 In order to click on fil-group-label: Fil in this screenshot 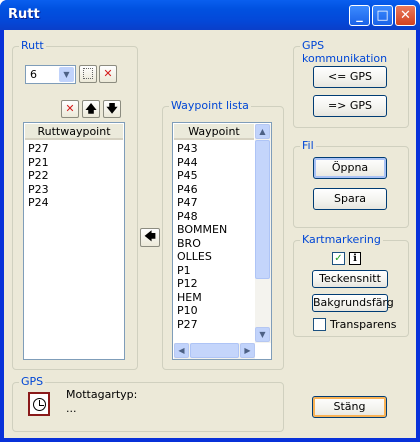, I will do `click(308, 145)`.